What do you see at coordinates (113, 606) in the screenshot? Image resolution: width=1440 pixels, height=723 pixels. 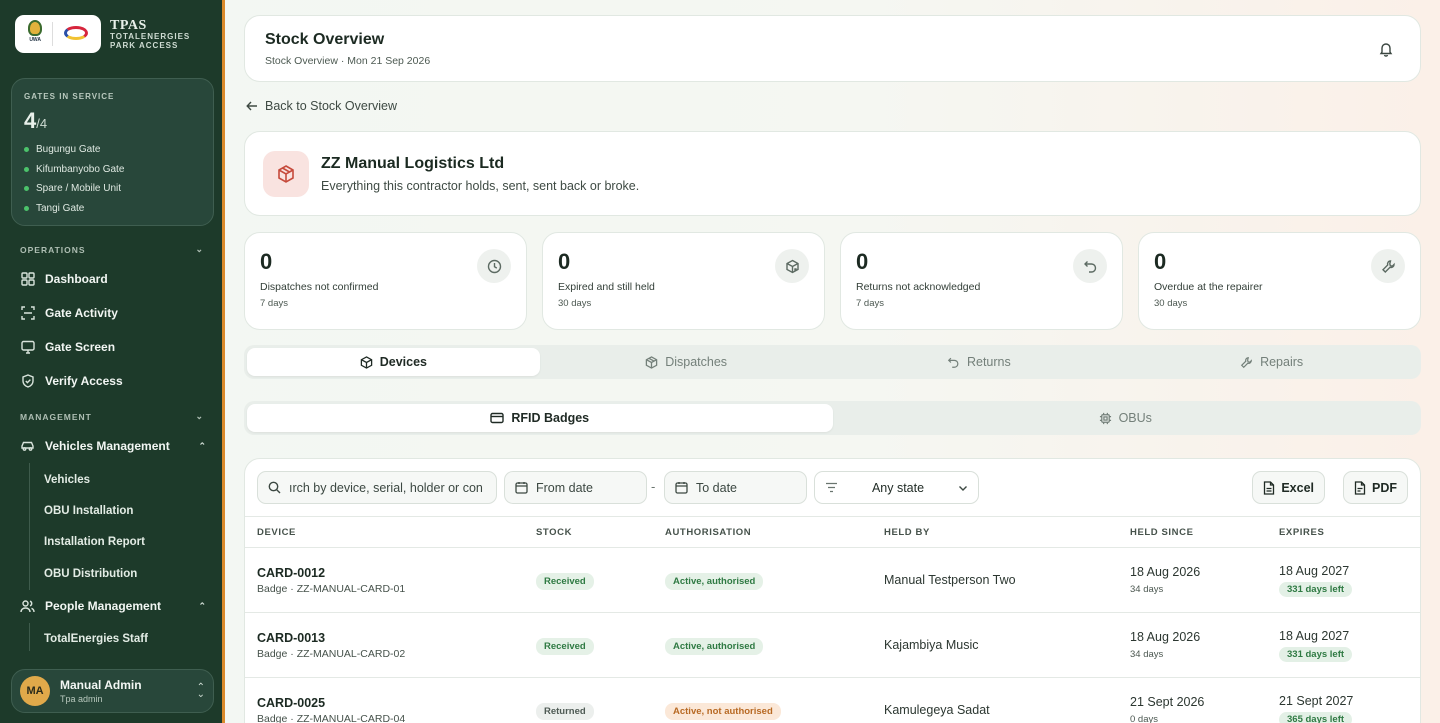 I see `nav-people-management: People Management ⌃` at bounding box center [113, 606].